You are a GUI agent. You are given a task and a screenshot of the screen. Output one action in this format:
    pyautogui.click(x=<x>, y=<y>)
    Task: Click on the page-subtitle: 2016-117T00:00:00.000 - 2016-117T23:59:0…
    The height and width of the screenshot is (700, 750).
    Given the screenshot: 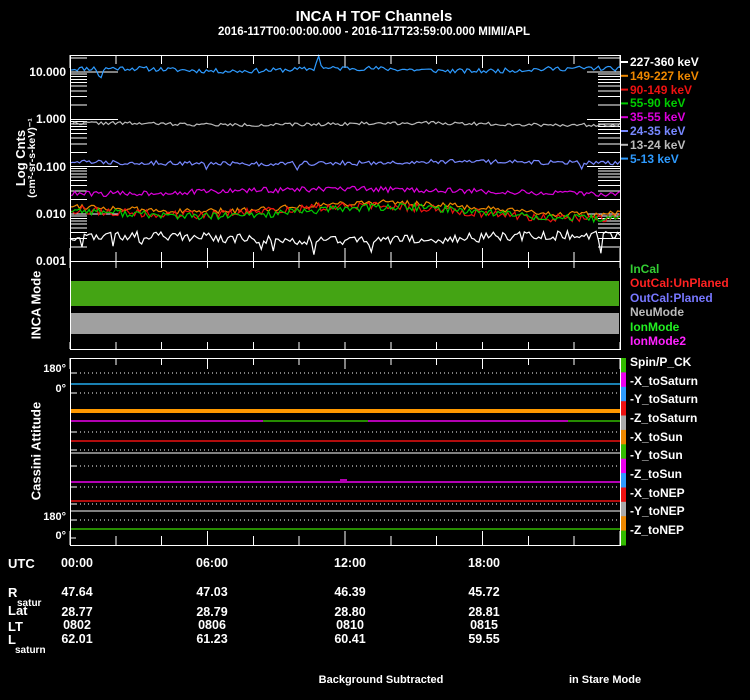 What is the action you would take?
    pyautogui.click(x=374, y=32)
    